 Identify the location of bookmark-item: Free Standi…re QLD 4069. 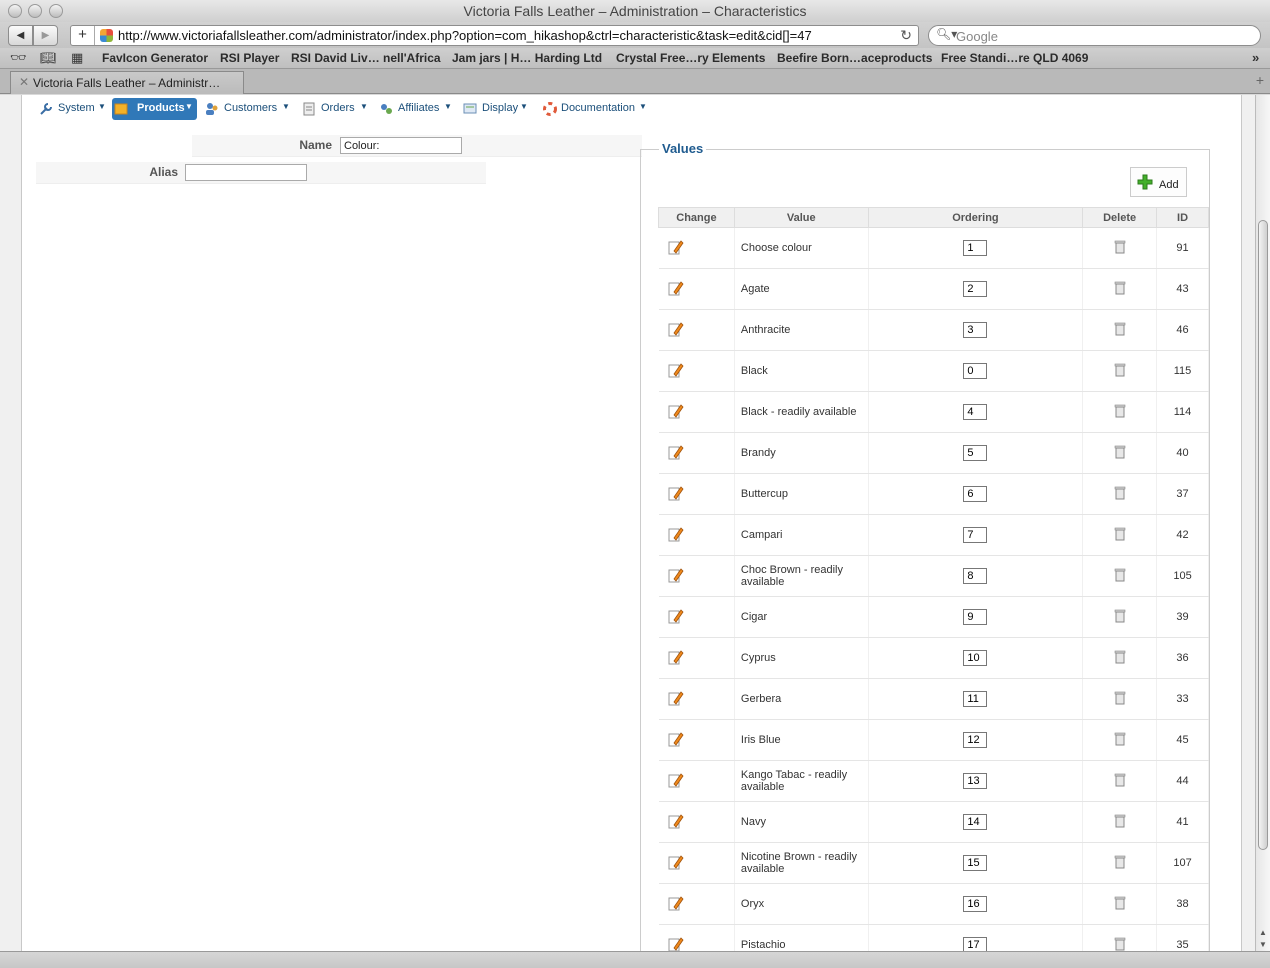
(1014, 58).